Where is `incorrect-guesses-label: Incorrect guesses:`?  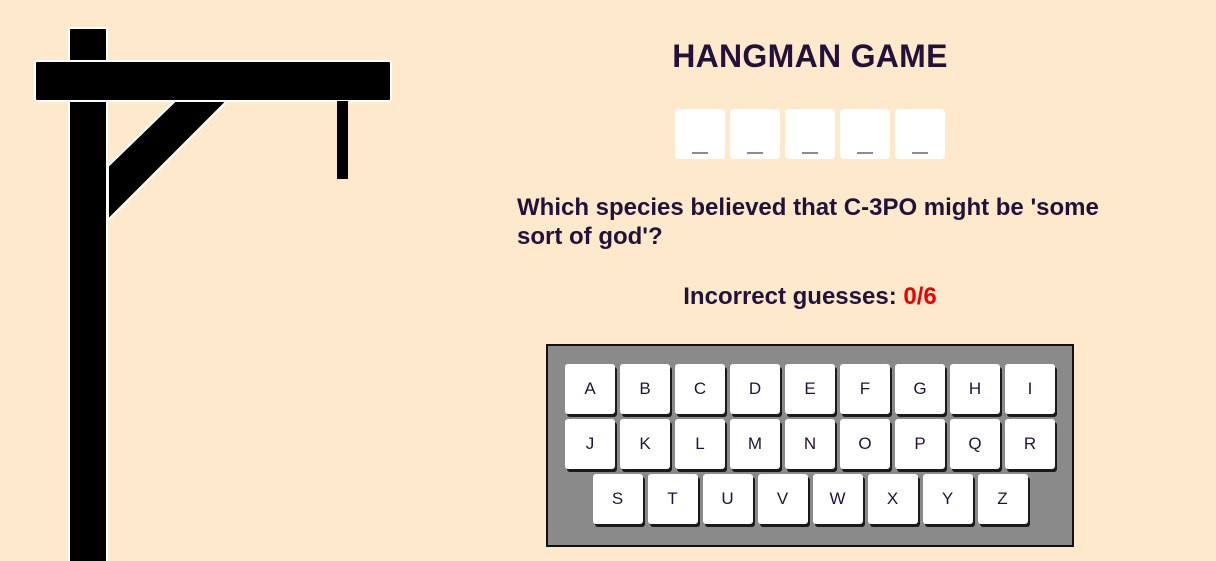 incorrect-guesses-label: Incorrect guesses: is located at coordinates (790, 296).